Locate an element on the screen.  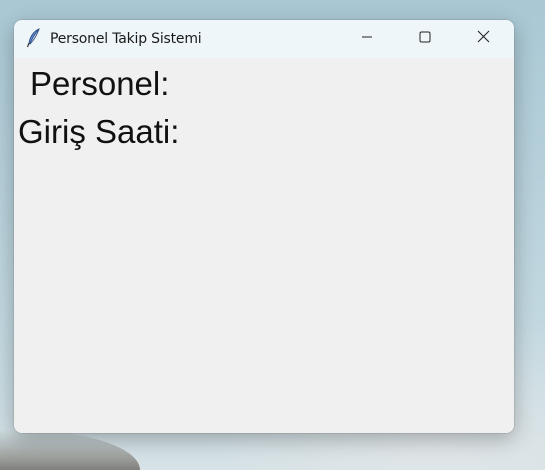
close-icon is located at coordinates (483, 39).